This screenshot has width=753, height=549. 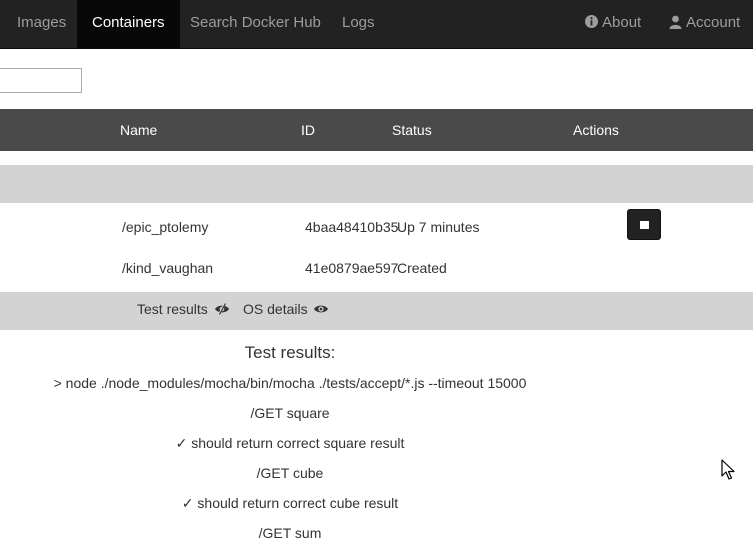 What do you see at coordinates (168, 268) in the screenshot?
I see `container-name: /kind_vaughan` at bounding box center [168, 268].